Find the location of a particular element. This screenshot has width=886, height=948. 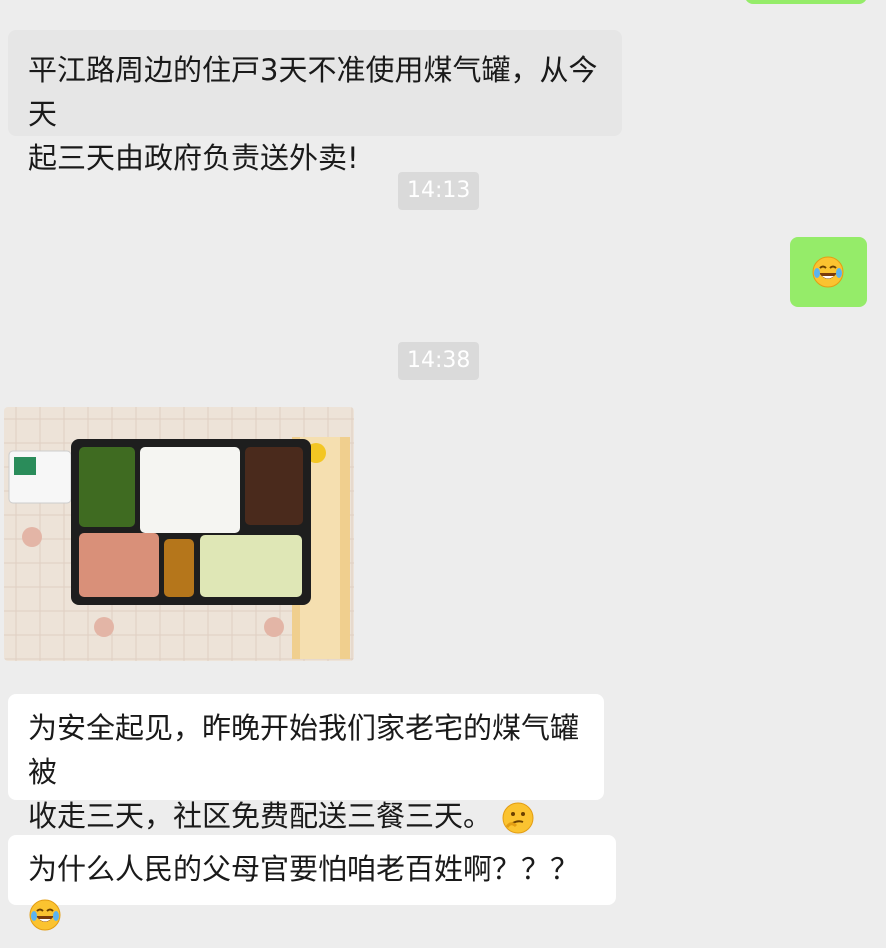

outgoing-emoji-bubble is located at coordinates (828, 272).